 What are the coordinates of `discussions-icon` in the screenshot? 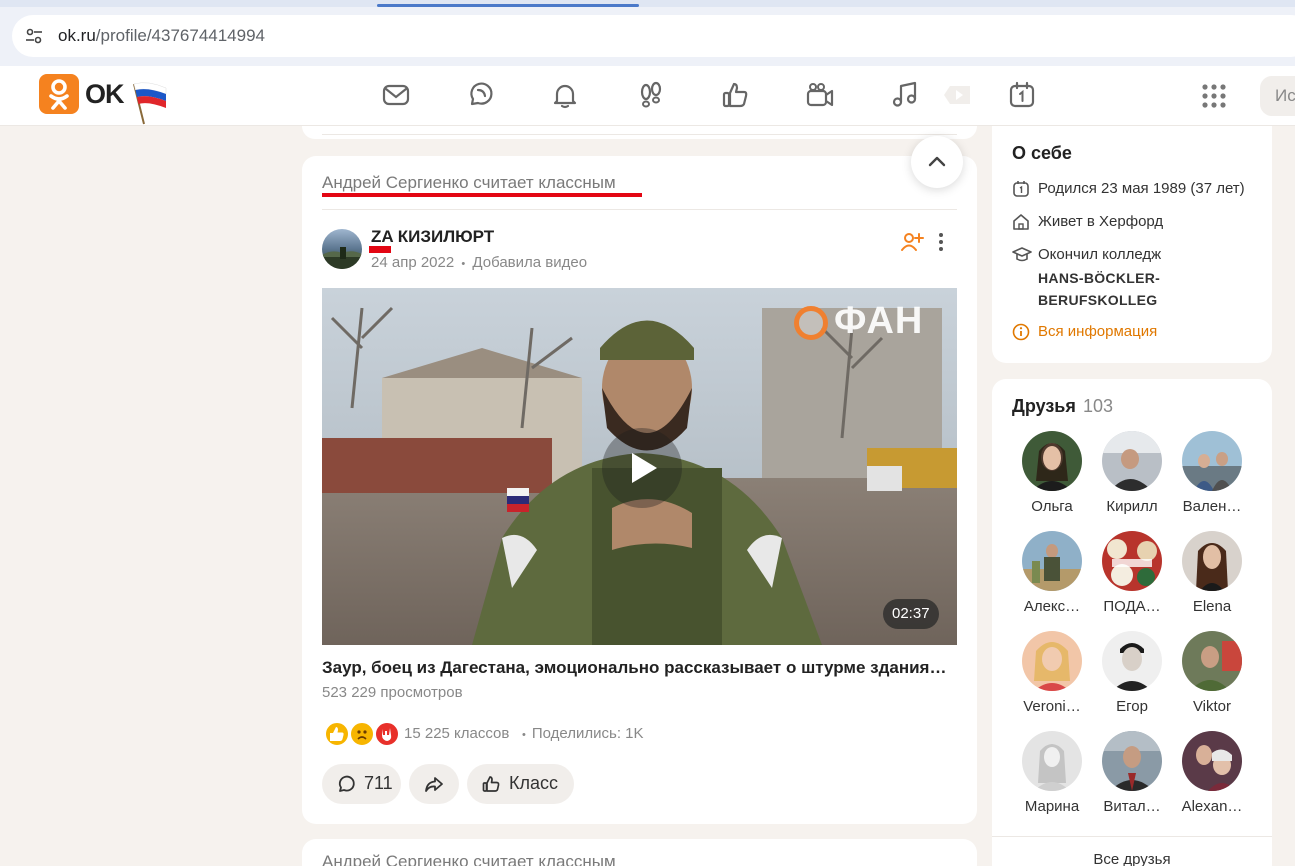 It's located at (481, 95).